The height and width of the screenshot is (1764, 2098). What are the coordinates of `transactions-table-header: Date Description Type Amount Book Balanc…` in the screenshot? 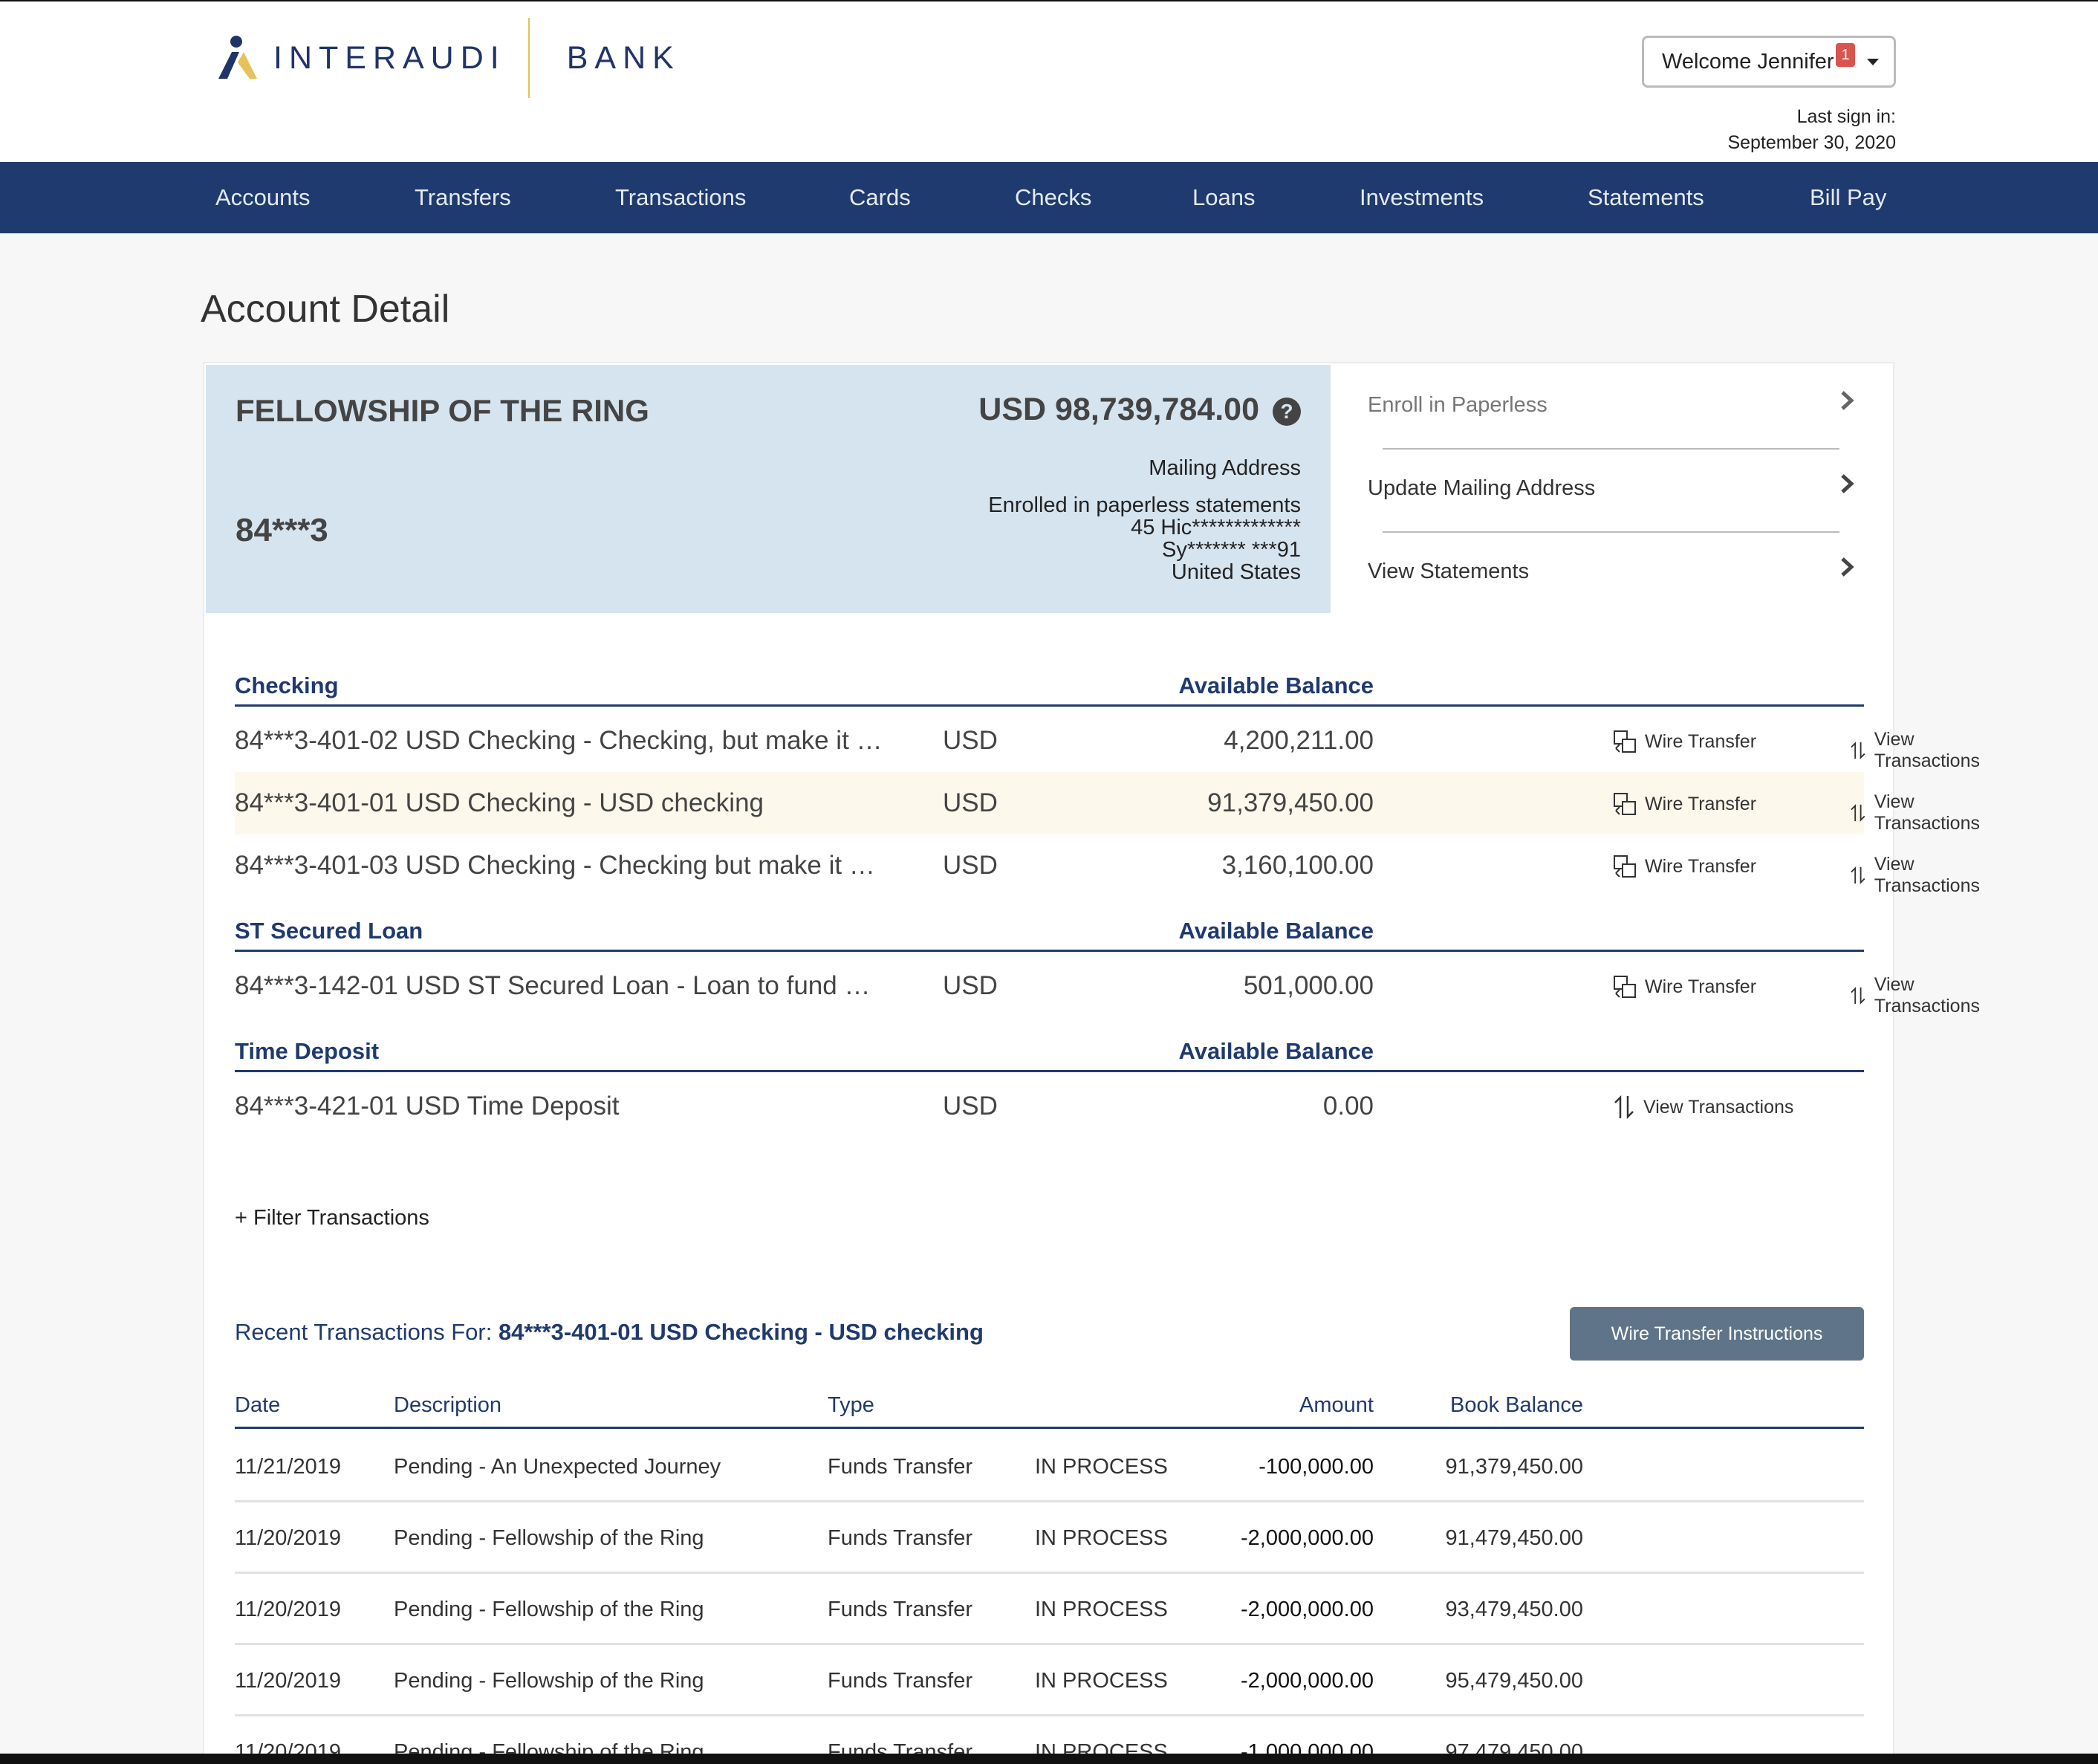 It's located at (1049, 1409).